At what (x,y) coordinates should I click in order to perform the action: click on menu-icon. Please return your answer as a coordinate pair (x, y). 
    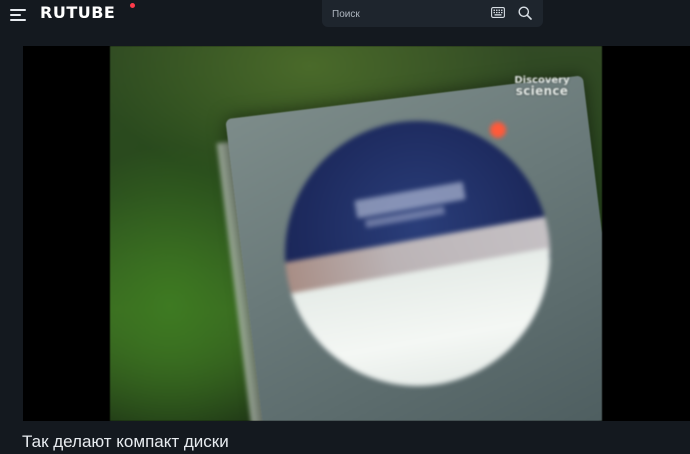
    Looking at the image, I should click on (18, 16).